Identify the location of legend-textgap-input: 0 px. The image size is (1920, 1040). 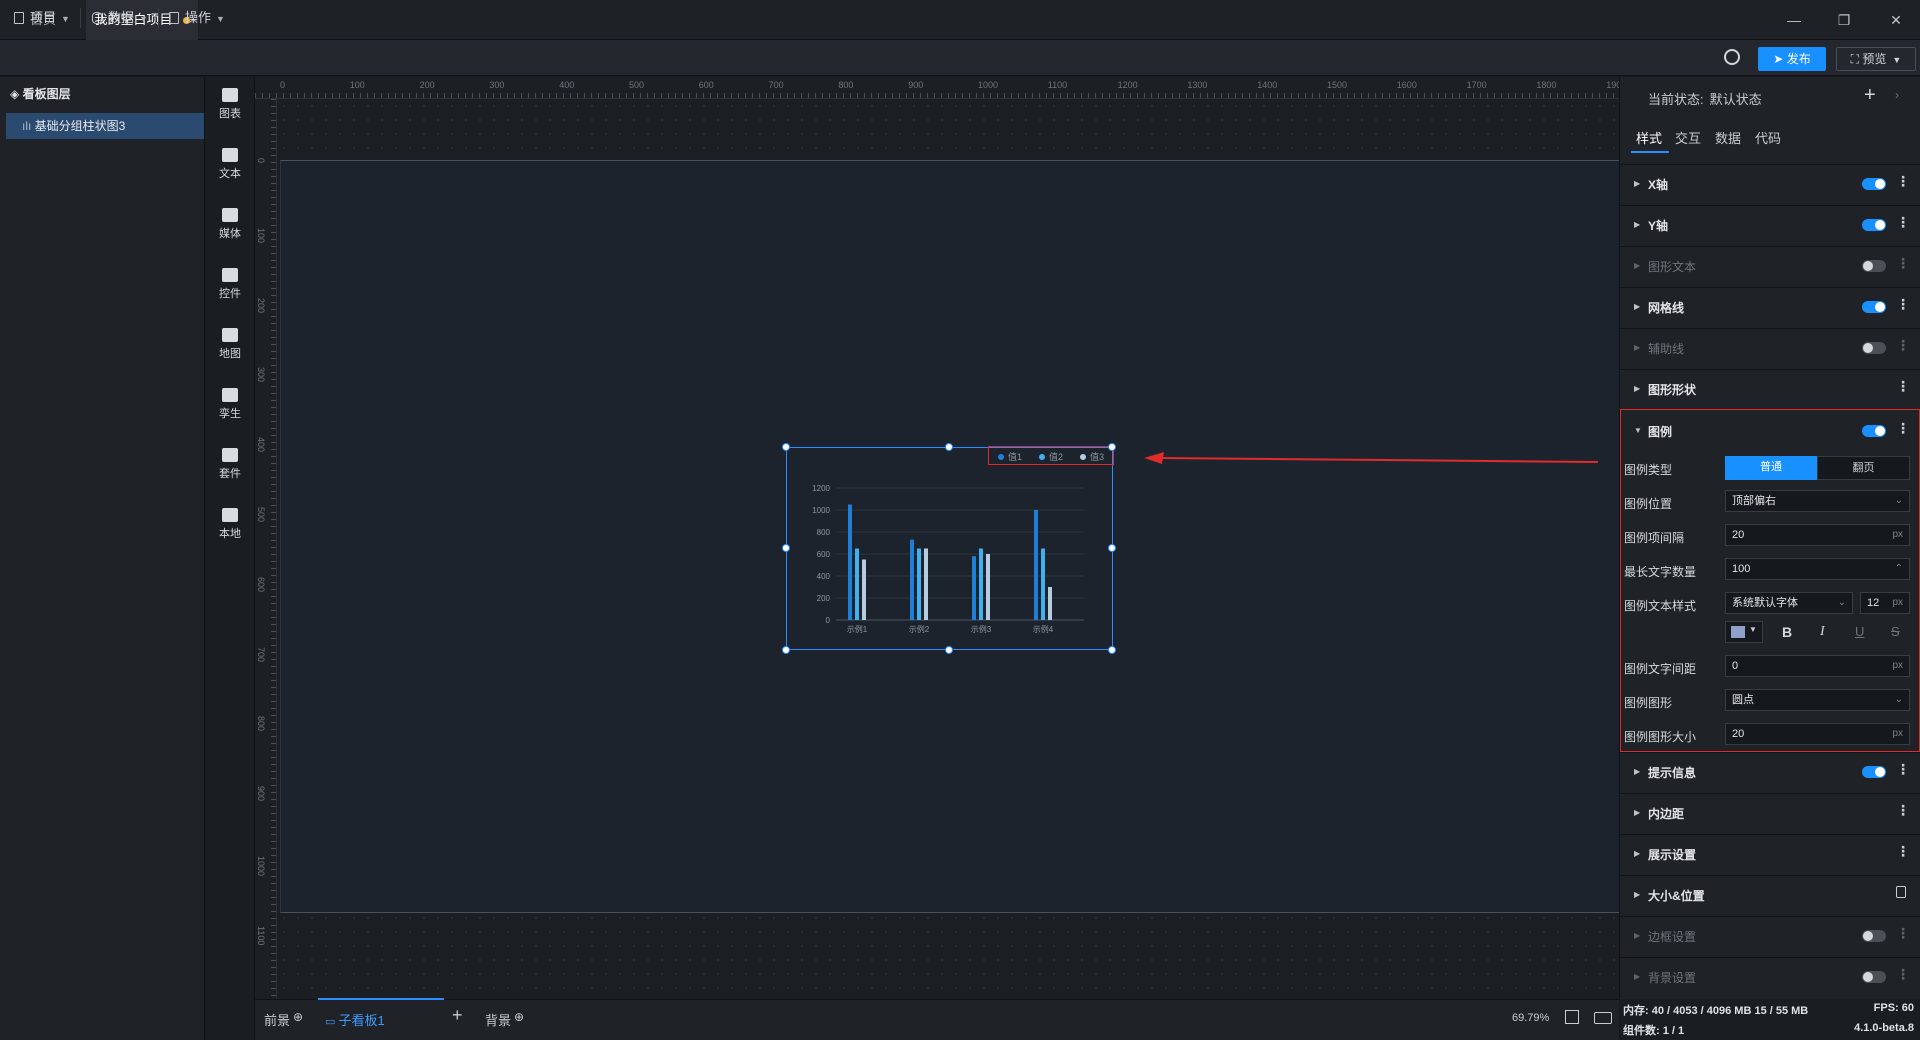
(1817, 666).